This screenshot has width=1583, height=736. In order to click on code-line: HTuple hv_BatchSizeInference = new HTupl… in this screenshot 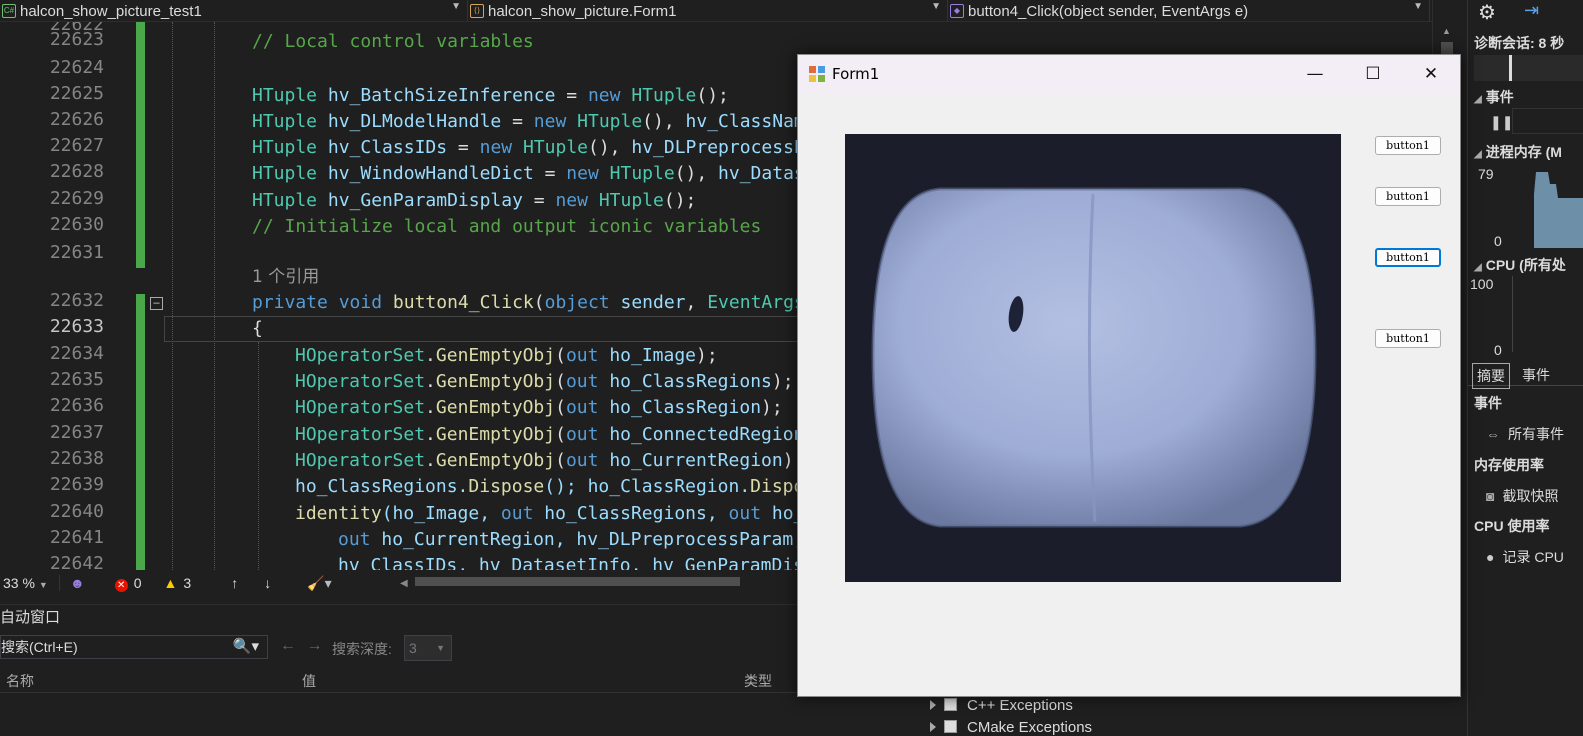, I will do `click(490, 95)`.